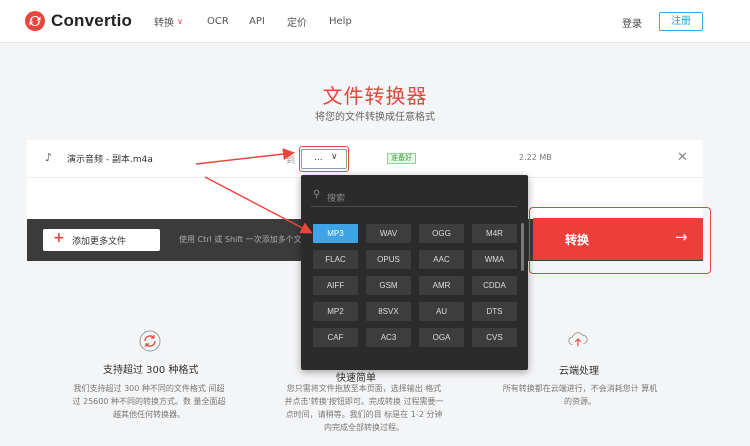 This screenshot has width=750, height=446. I want to click on annotation-arrows, so click(254, 191).